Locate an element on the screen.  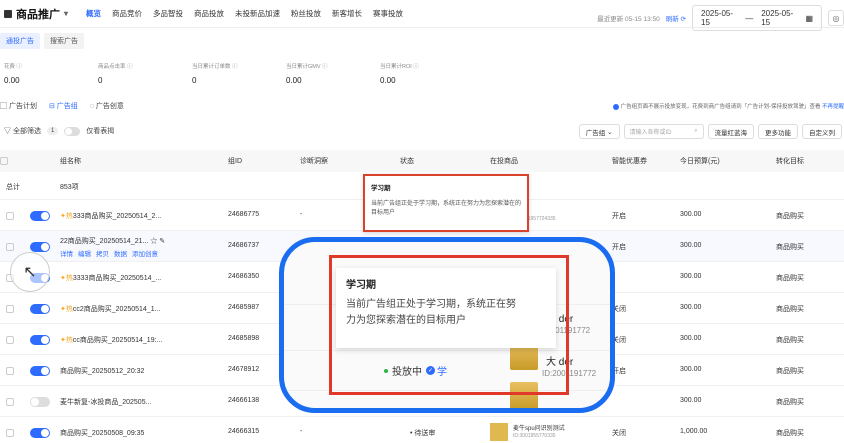
group-select: 广告组 ⌄ is located at coordinates (599, 131).